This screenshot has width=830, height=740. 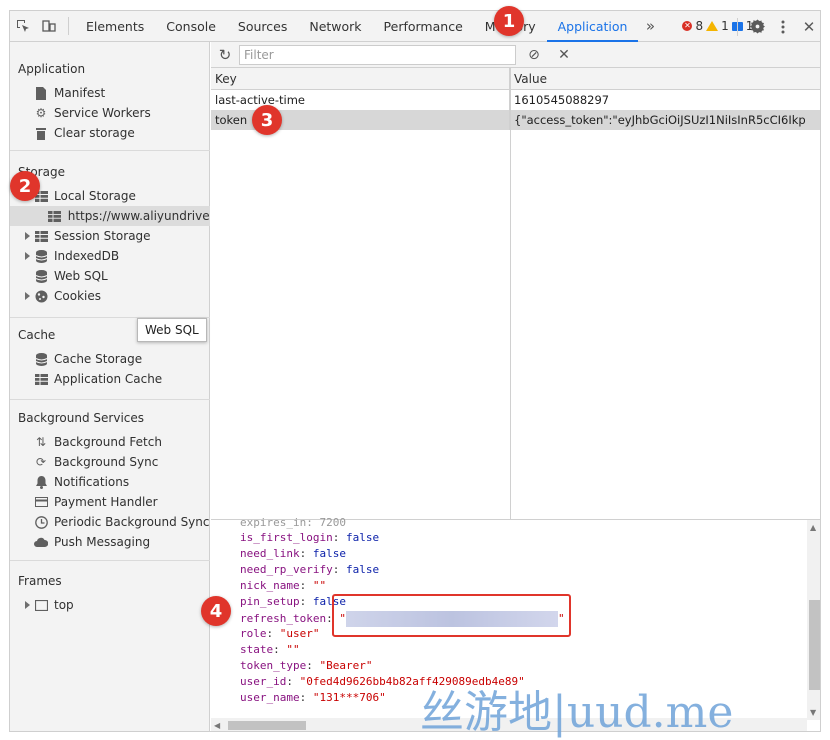 What do you see at coordinates (562, 100) in the screenshot?
I see `row-value: 1610545088297` at bounding box center [562, 100].